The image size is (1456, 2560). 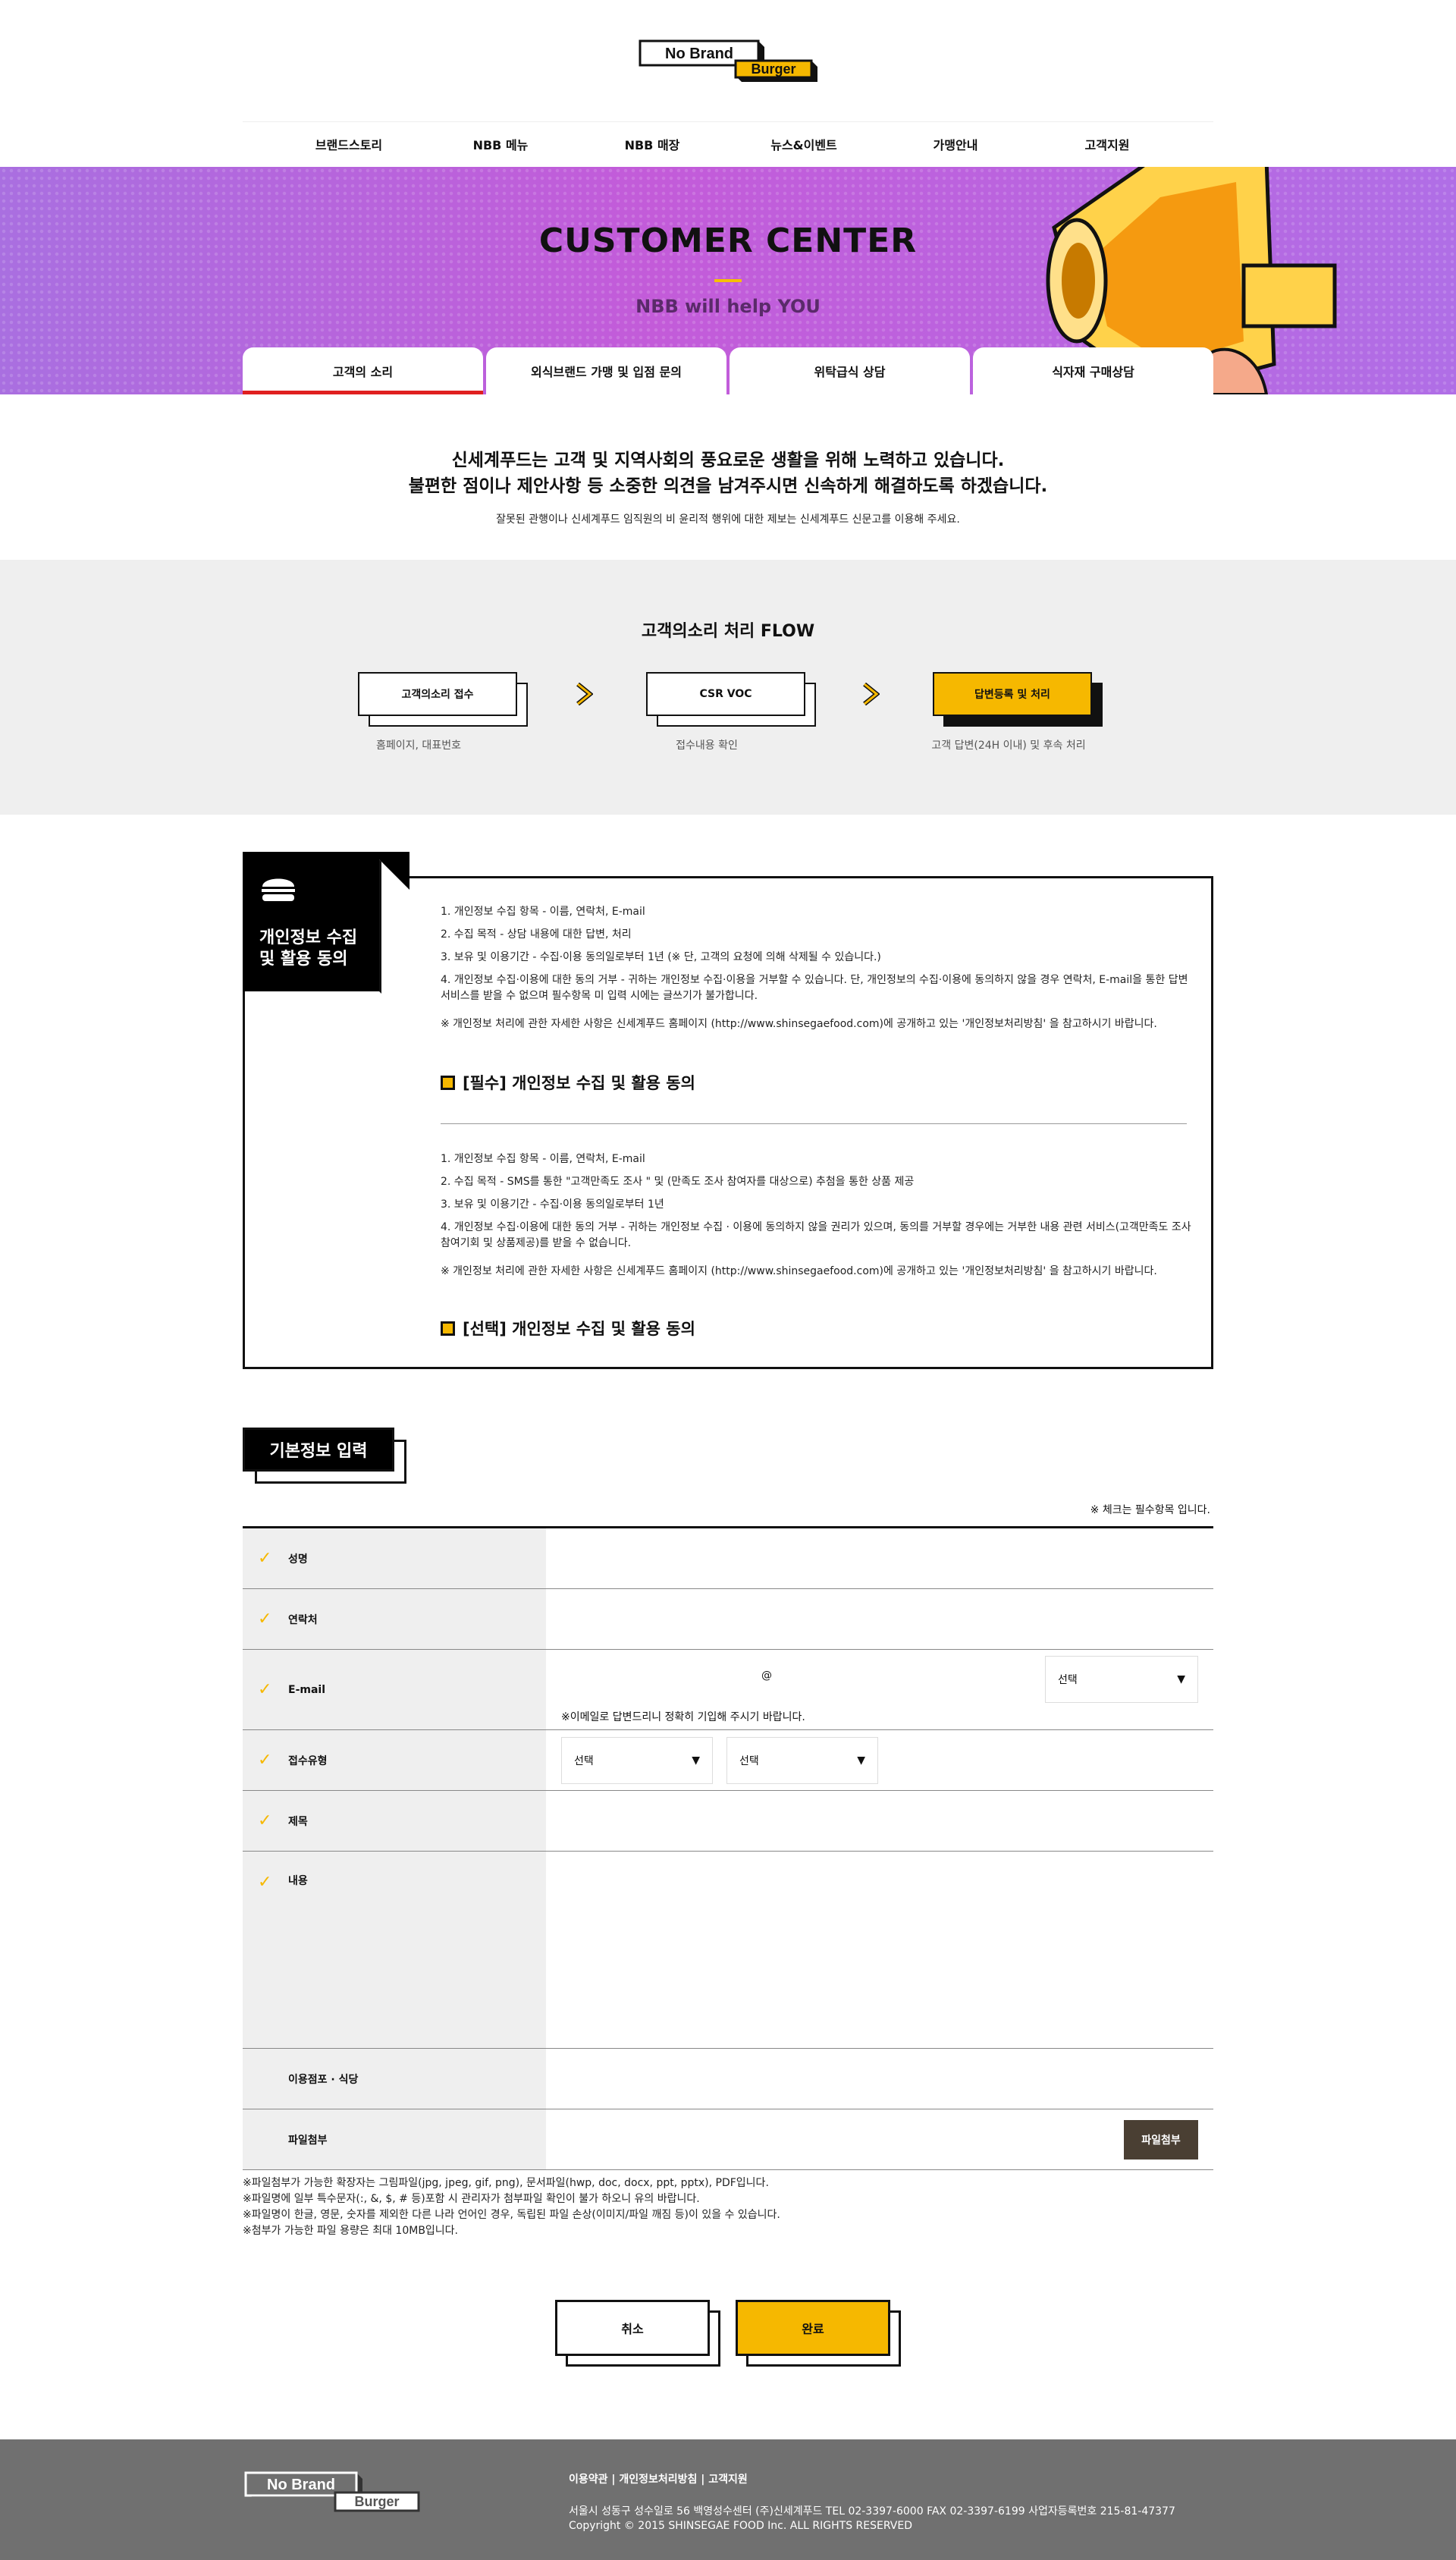 What do you see at coordinates (699, 54) in the screenshot?
I see `logo-text-top: No Brand` at bounding box center [699, 54].